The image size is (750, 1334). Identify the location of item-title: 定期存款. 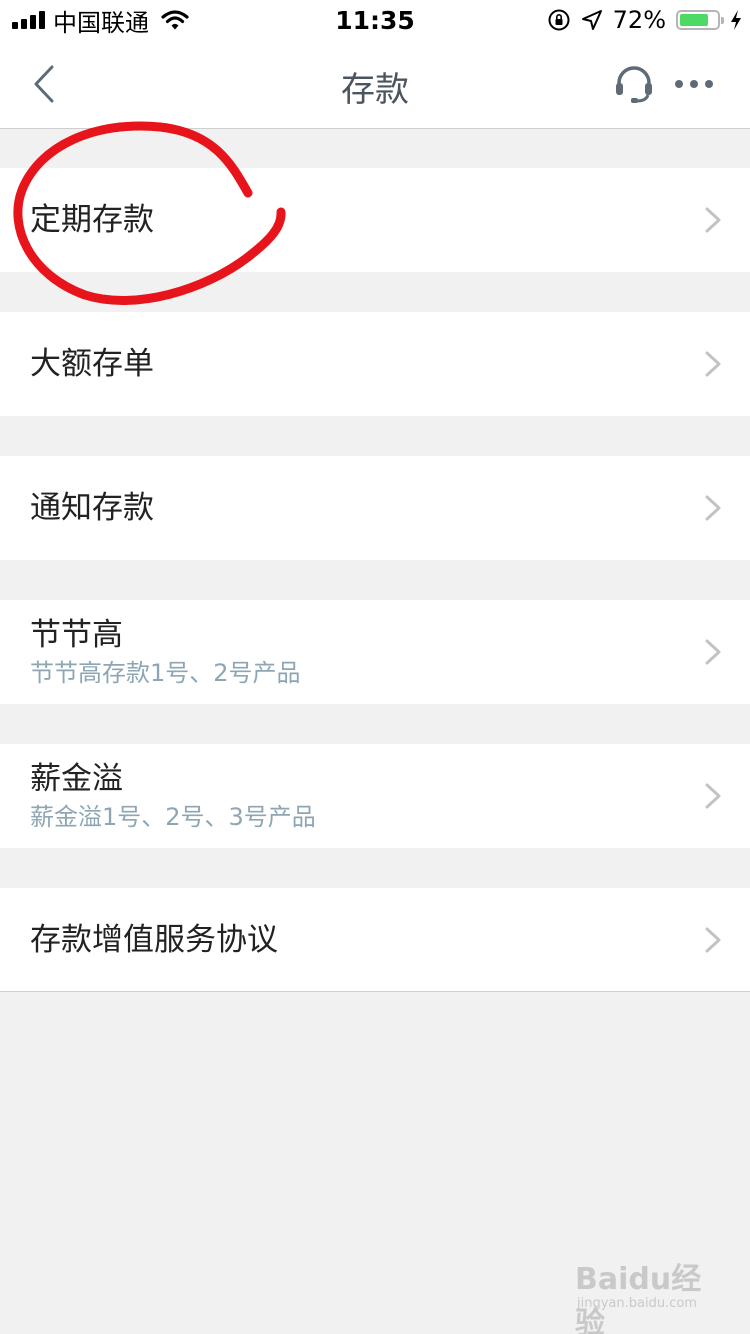
(92, 220).